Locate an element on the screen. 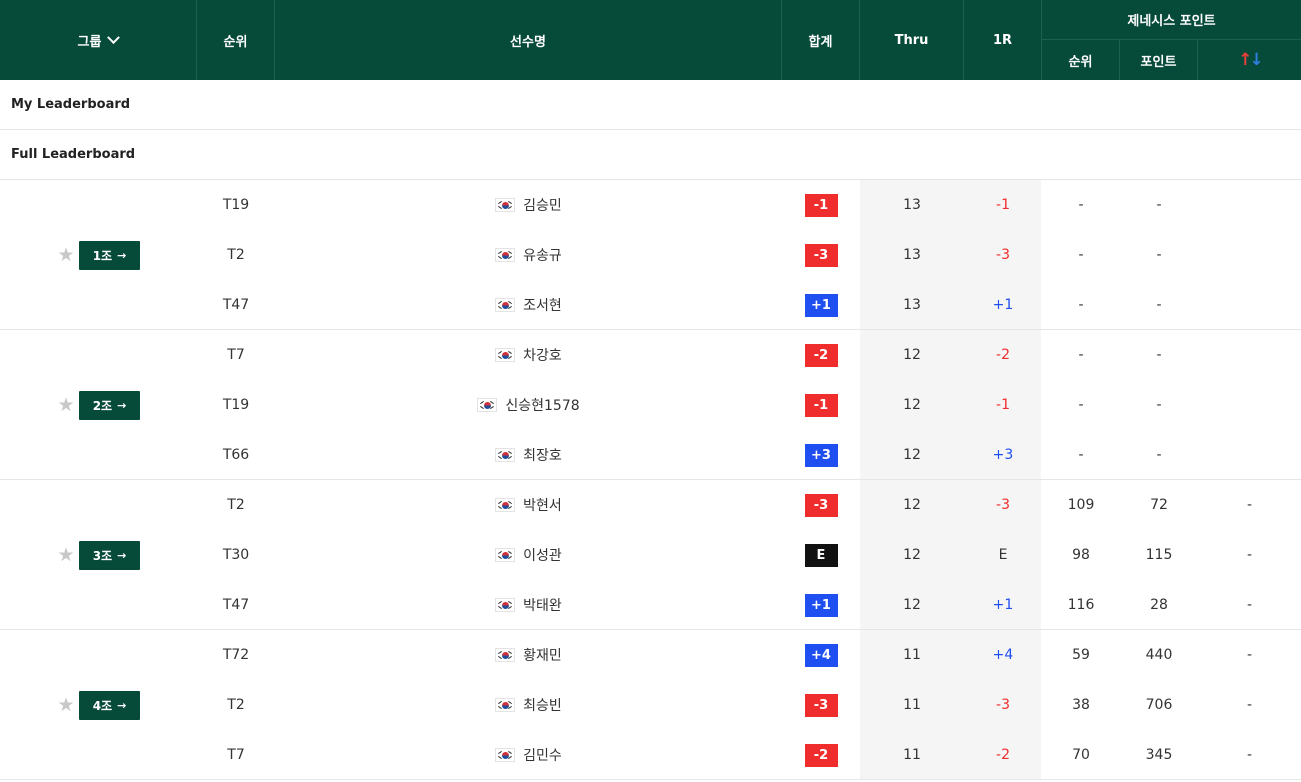 The height and width of the screenshot is (782, 1301). player-name-link: 박태완 is located at coordinates (542, 605).